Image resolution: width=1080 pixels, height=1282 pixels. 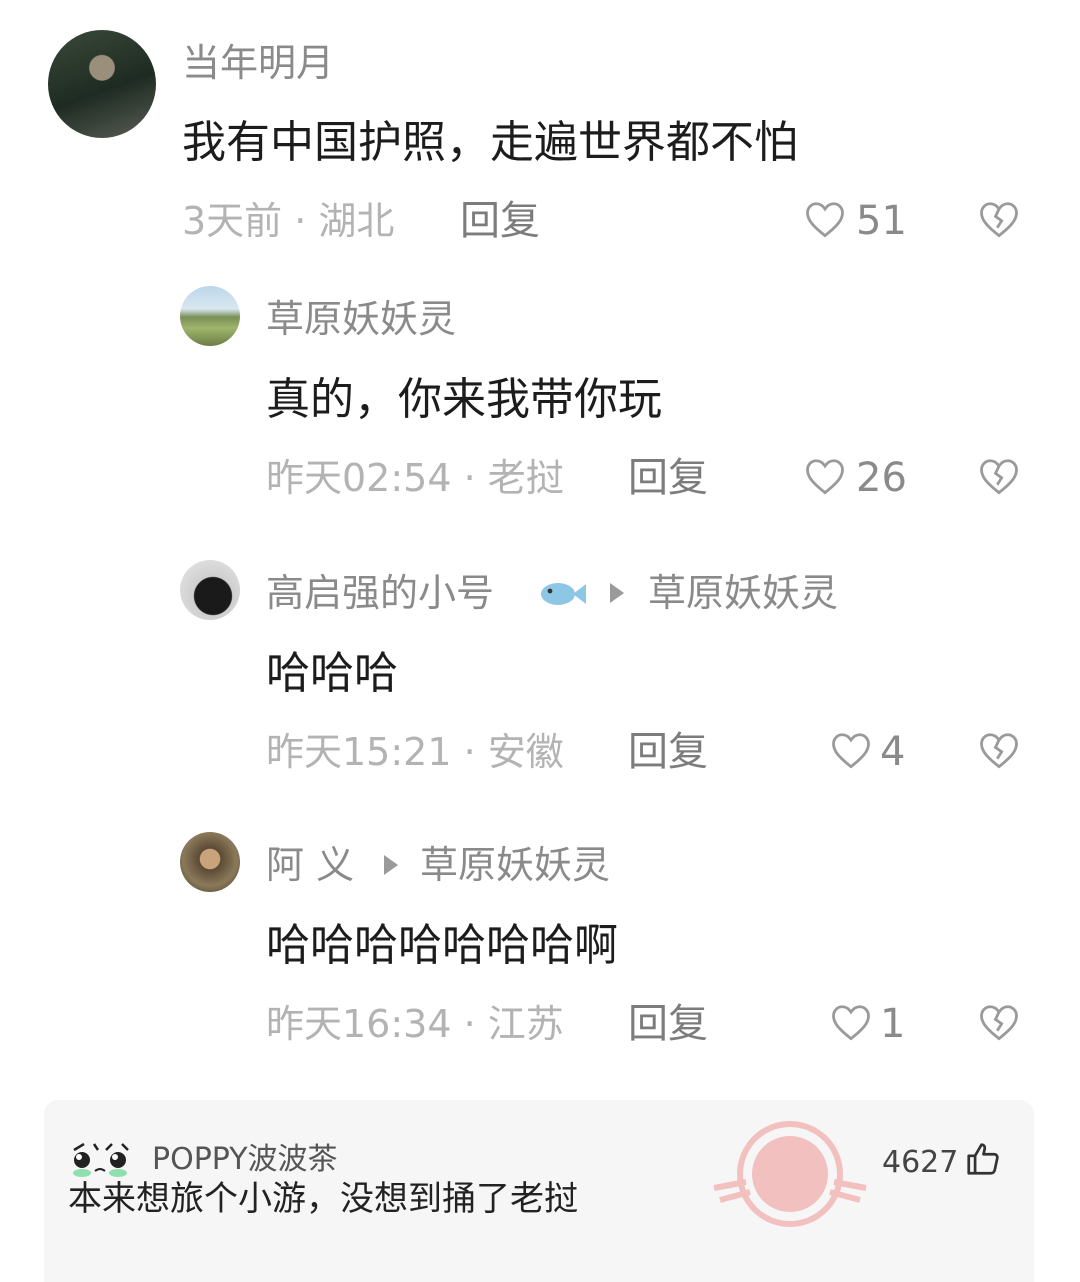 I want to click on comment-username: 当年明月, so click(x=258, y=63).